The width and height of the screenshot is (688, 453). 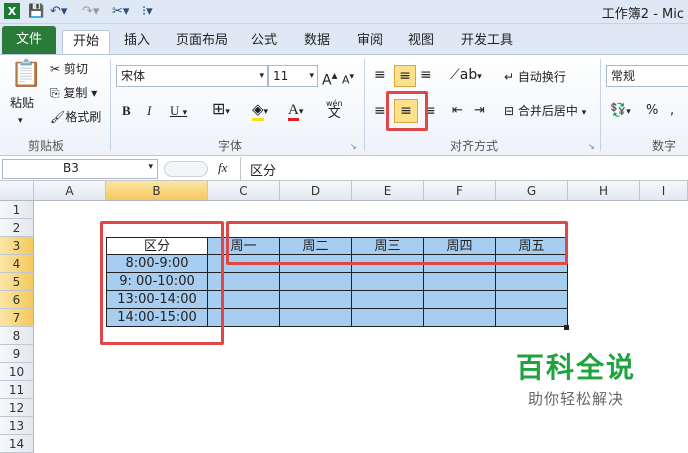 I want to click on cell-g6, so click(x=532, y=300).